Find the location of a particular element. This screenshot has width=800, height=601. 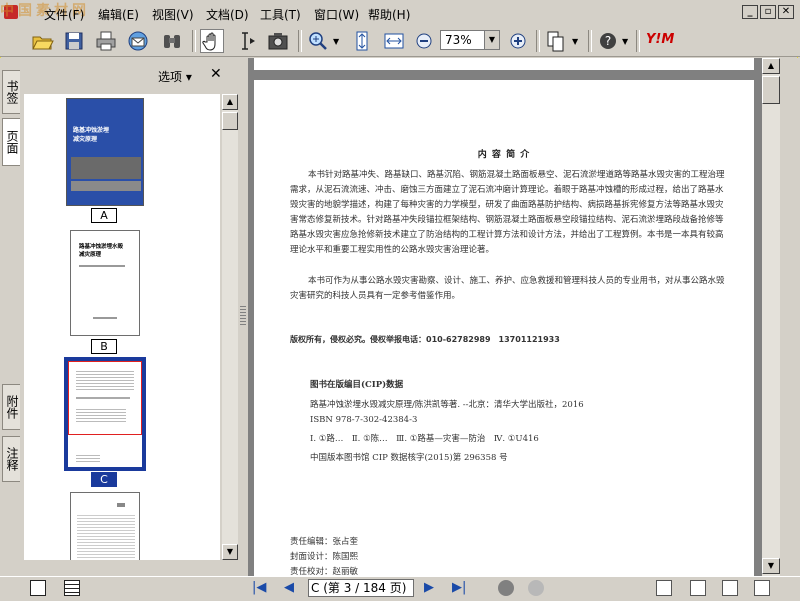

menu-window: 窗口(W) is located at coordinates (336, 14).